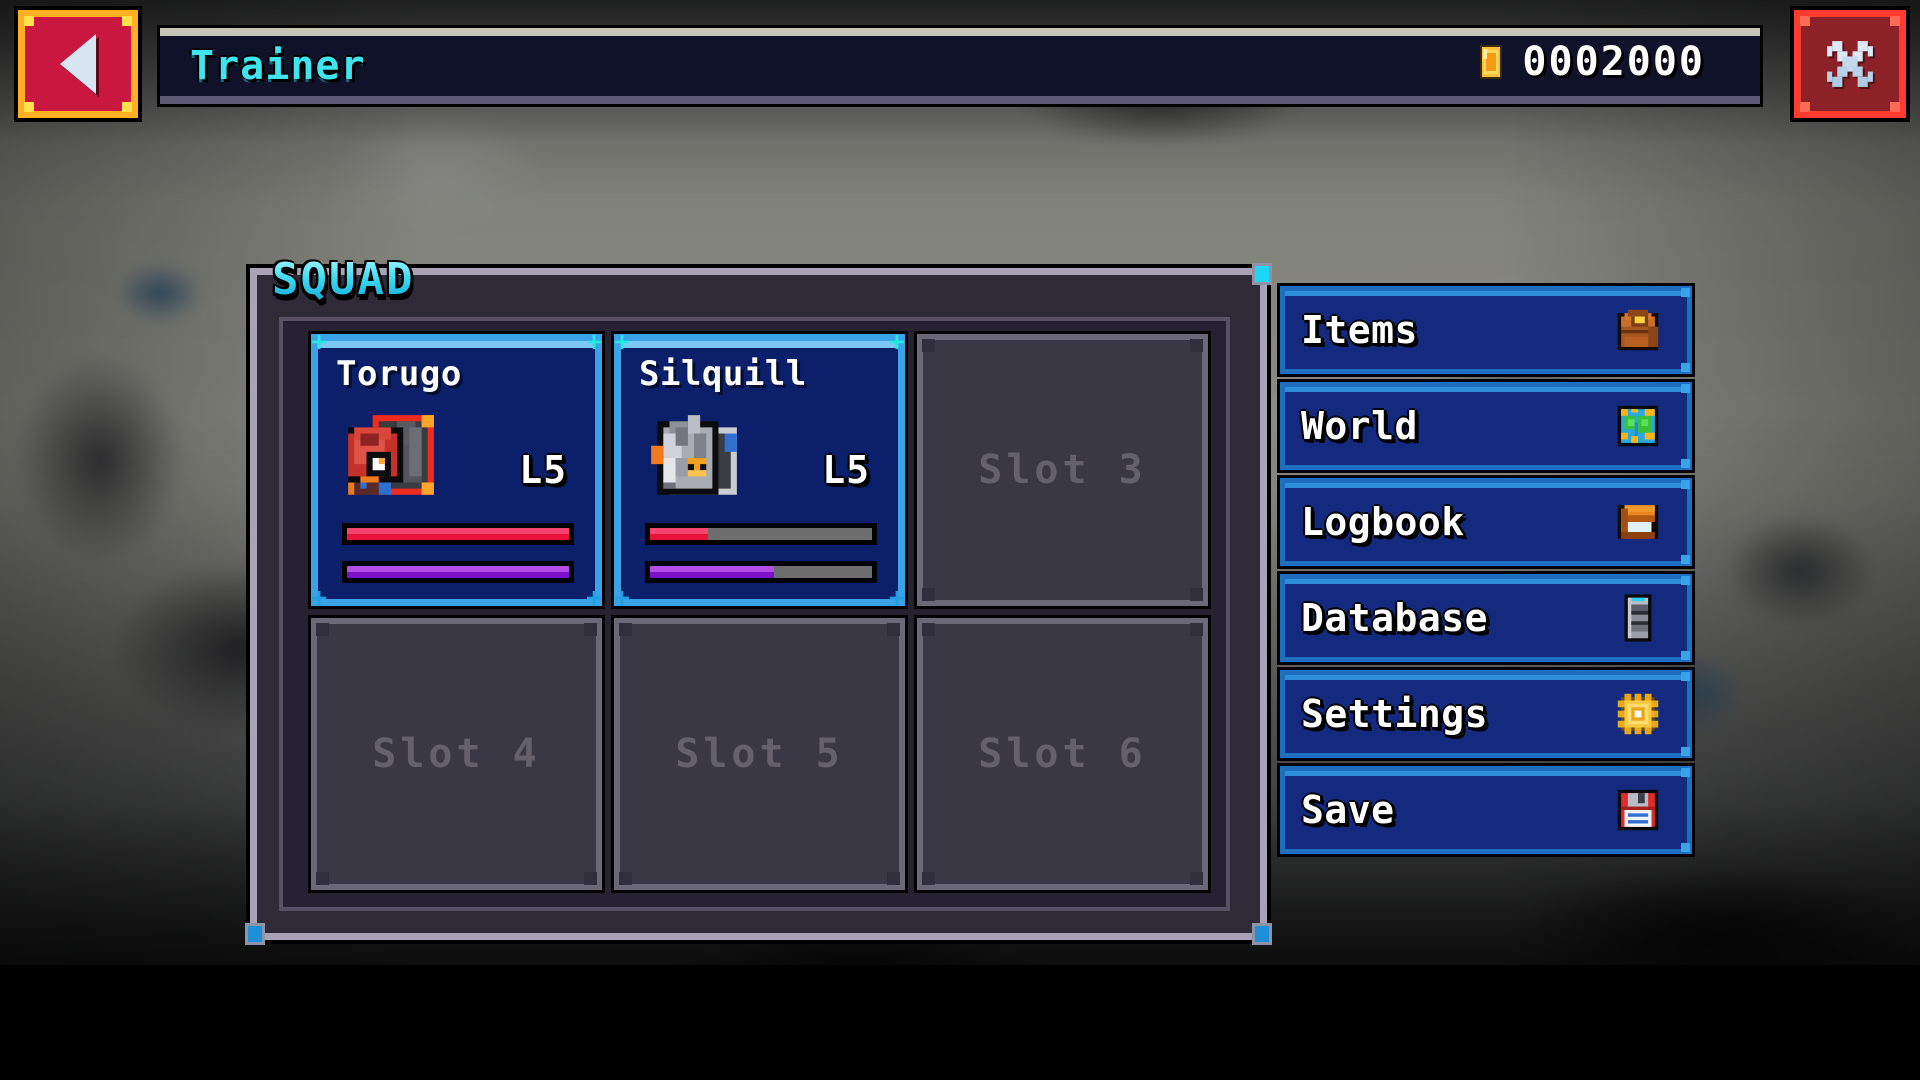  I want to click on menu-item-label: Logbook, so click(1383, 522).